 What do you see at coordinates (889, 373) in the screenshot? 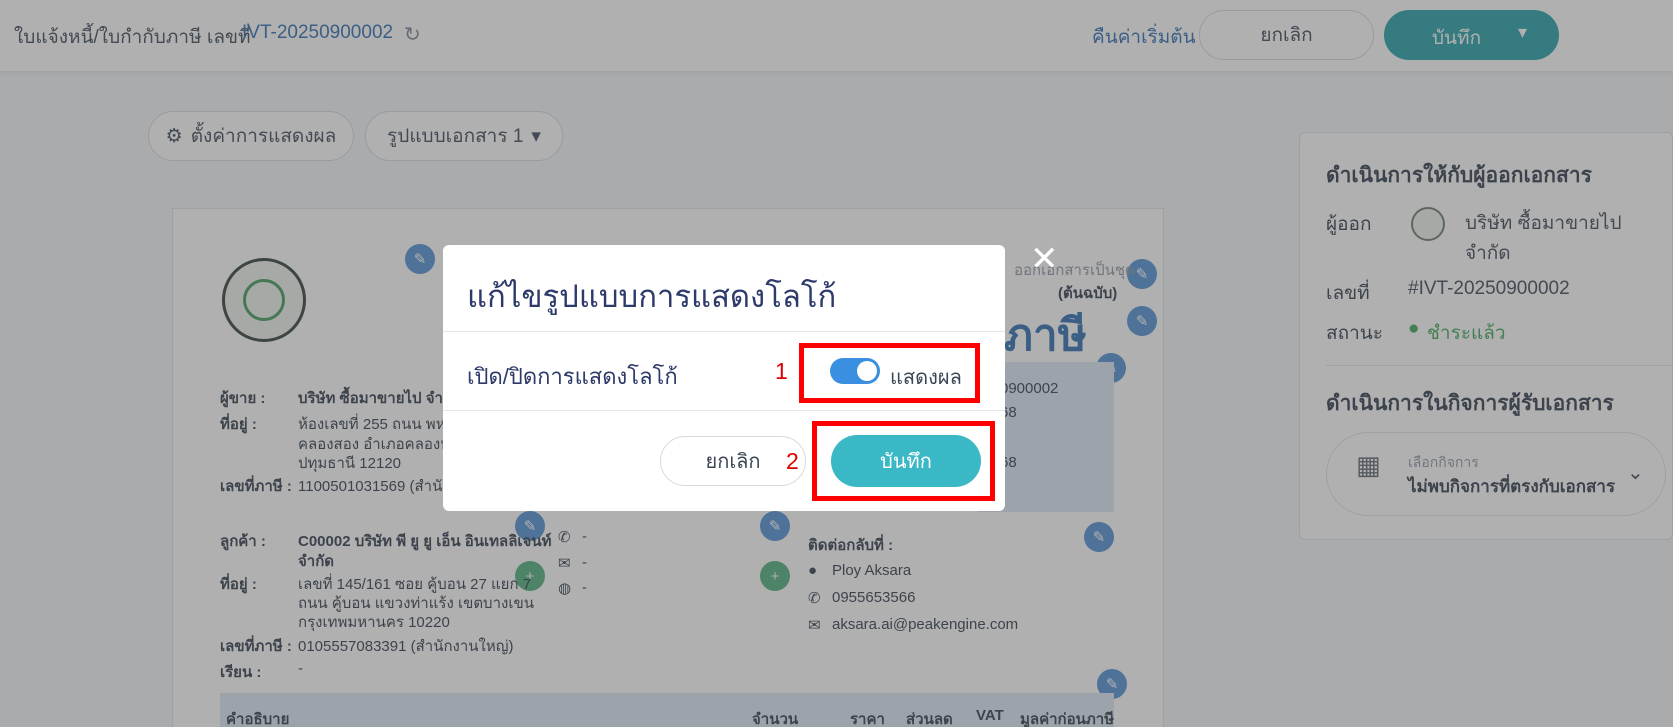
I see `annotation-box-toggle` at bounding box center [889, 373].